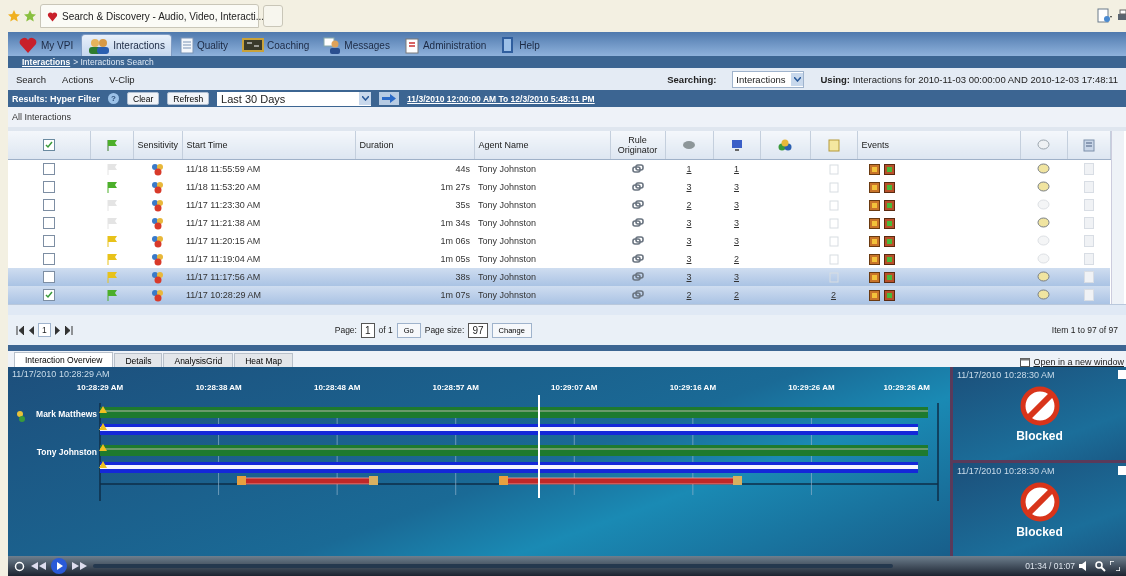  I want to click on column-header: Agent Name, so click(542, 145).